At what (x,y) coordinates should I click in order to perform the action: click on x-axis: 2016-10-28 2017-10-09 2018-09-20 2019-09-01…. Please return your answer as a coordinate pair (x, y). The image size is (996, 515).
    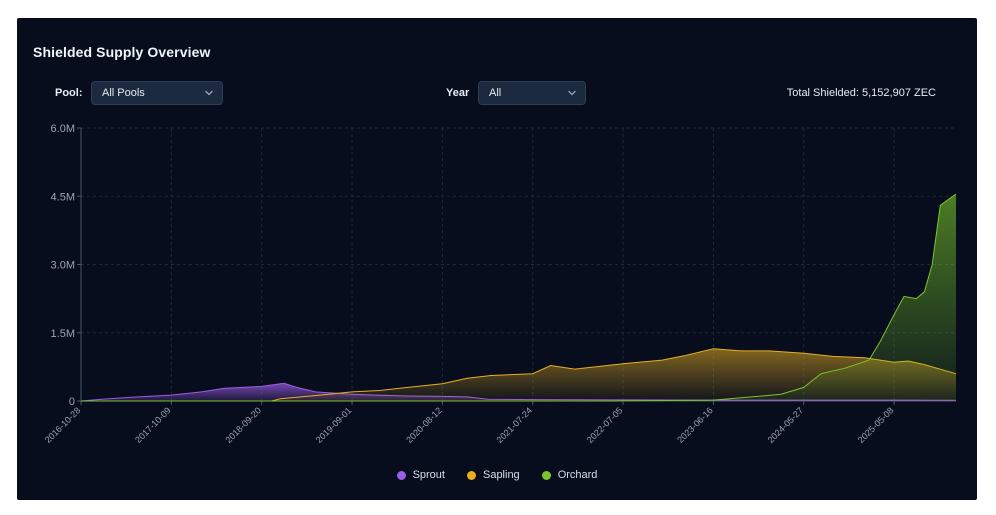
    Looking at the image, I should click on (499, 422).